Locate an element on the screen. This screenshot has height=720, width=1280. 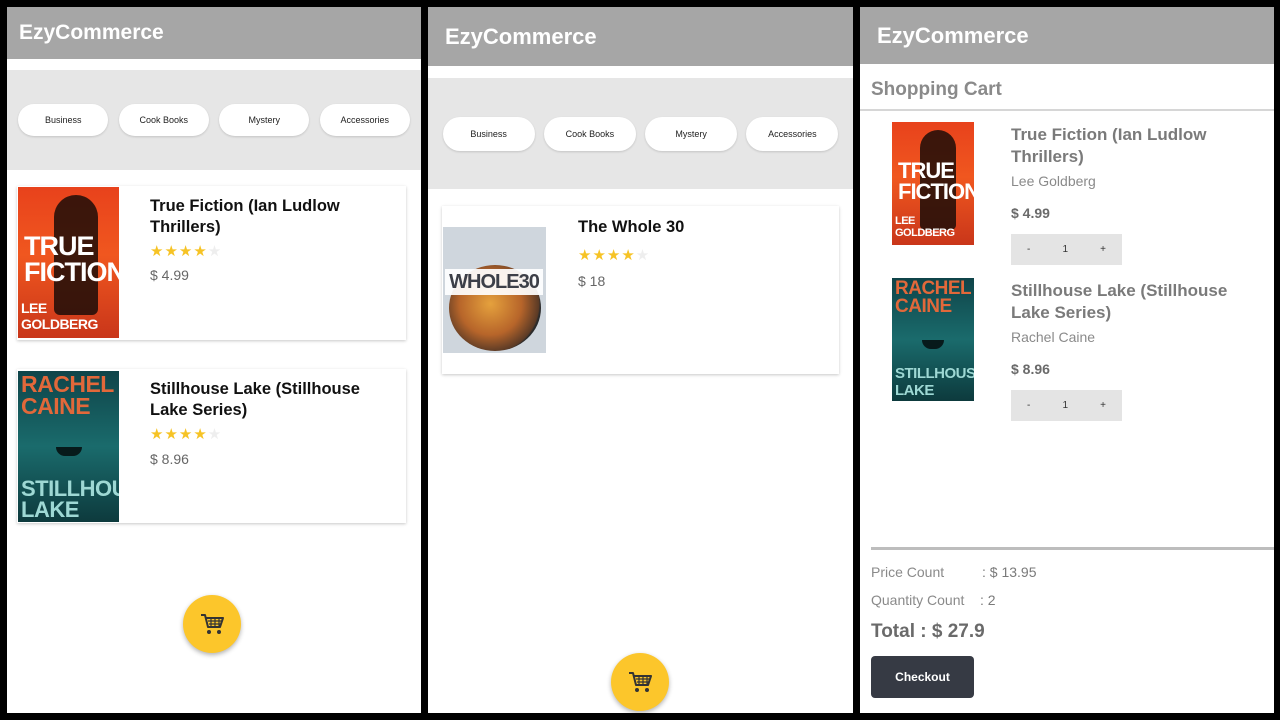
product-price: $ 4.99 is located at coordinates (169, 275).